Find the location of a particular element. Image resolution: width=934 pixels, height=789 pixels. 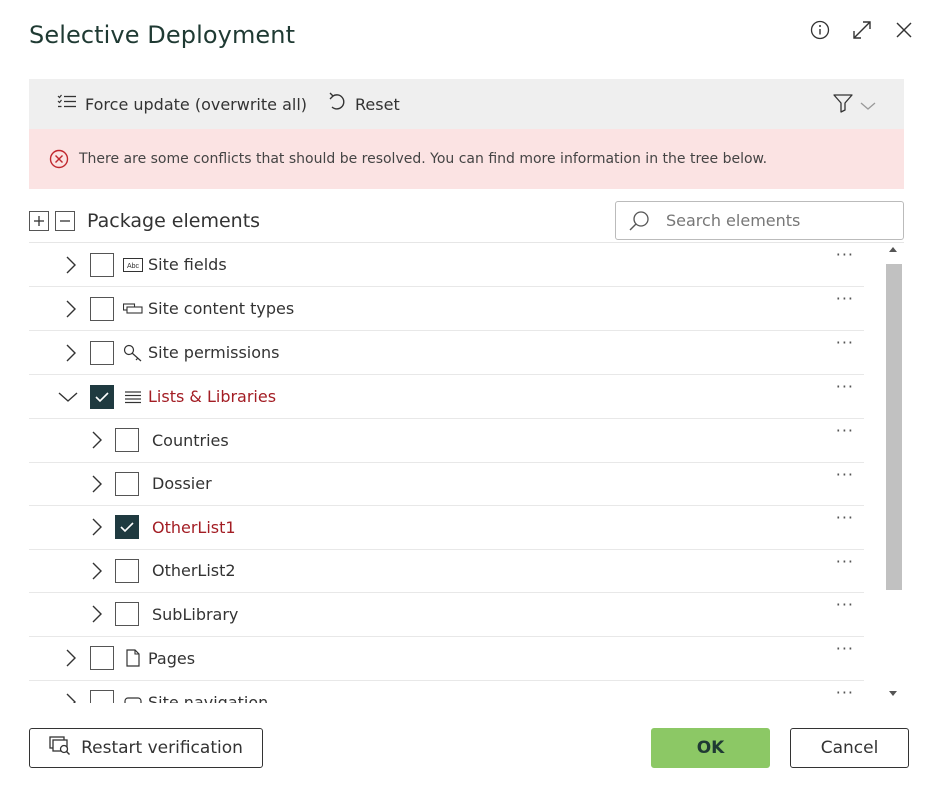

vertical-scrollbar is located at coordinates (894, 473).